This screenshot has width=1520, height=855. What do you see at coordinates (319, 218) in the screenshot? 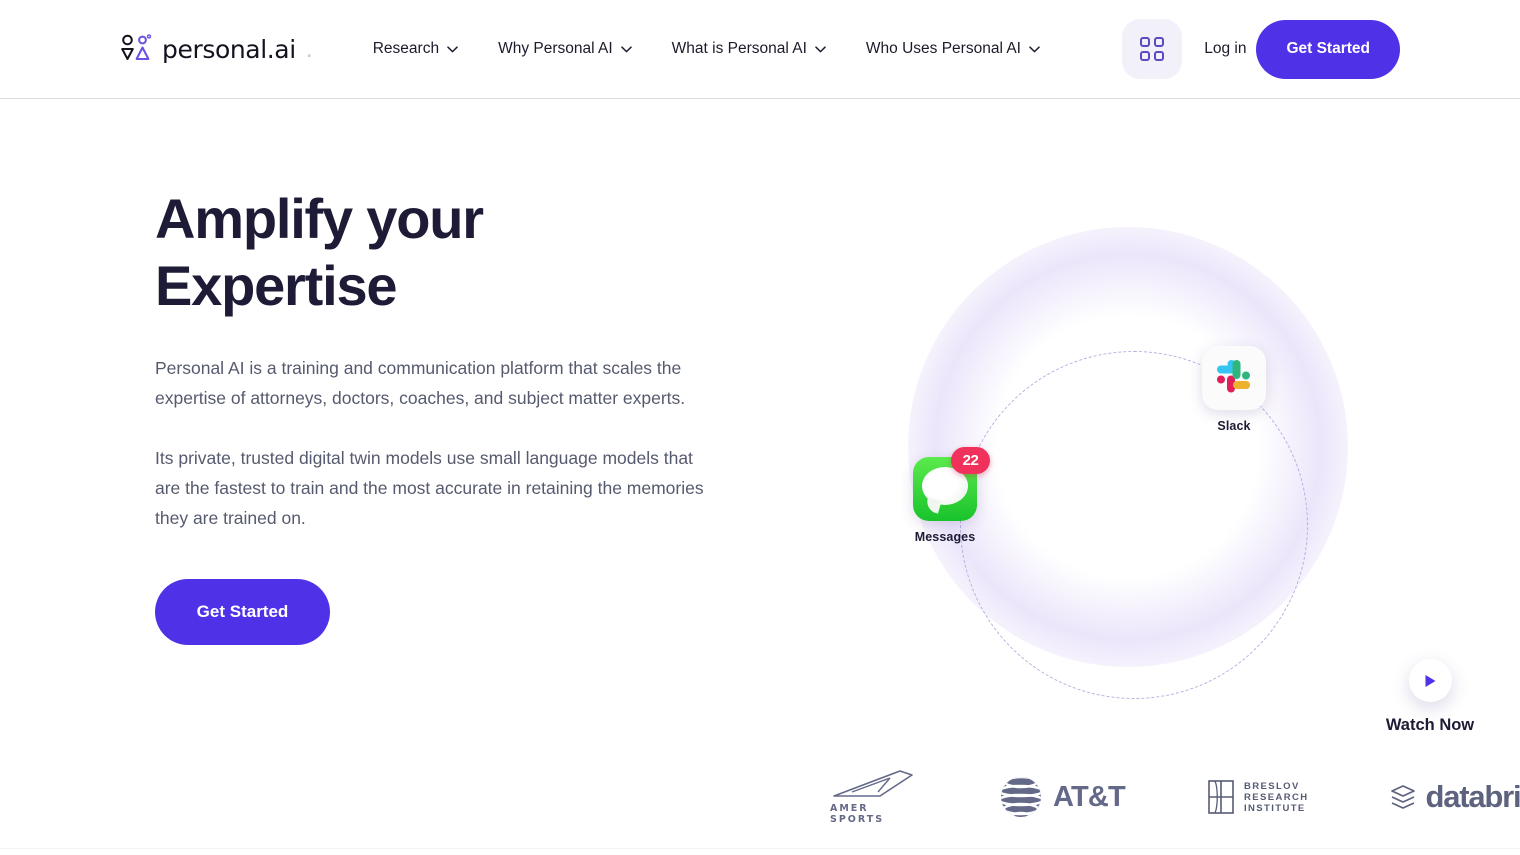
I see `hero-title-line-1: Amplify your` at bounding box center [319, 218].